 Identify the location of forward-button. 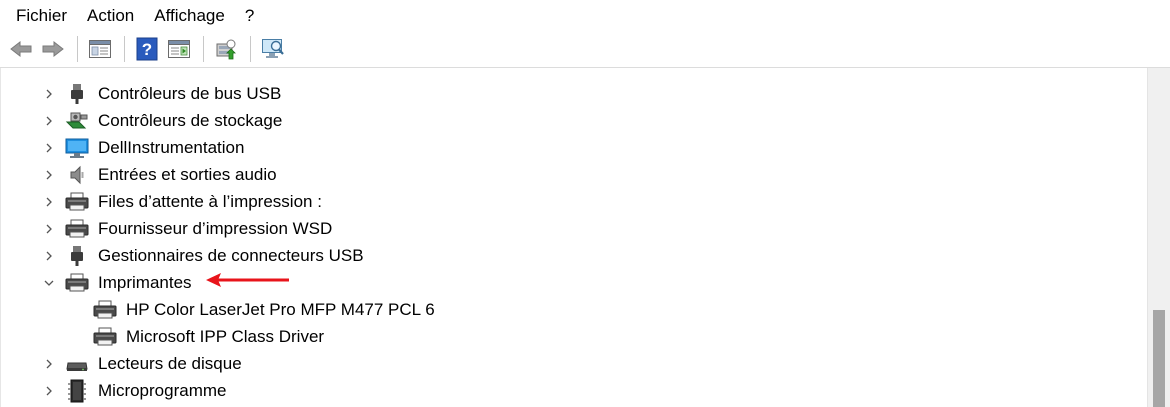
(53, 49).